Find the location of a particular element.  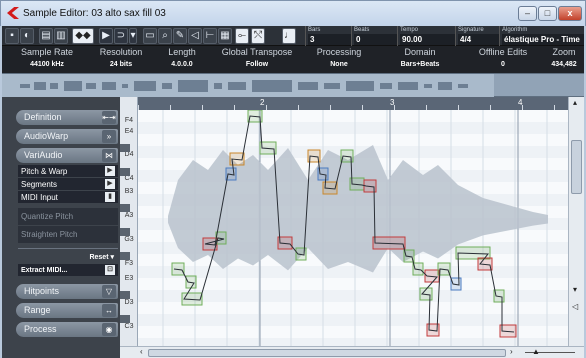

speaker-icon: ◁ is located at coordinates (195, 36).